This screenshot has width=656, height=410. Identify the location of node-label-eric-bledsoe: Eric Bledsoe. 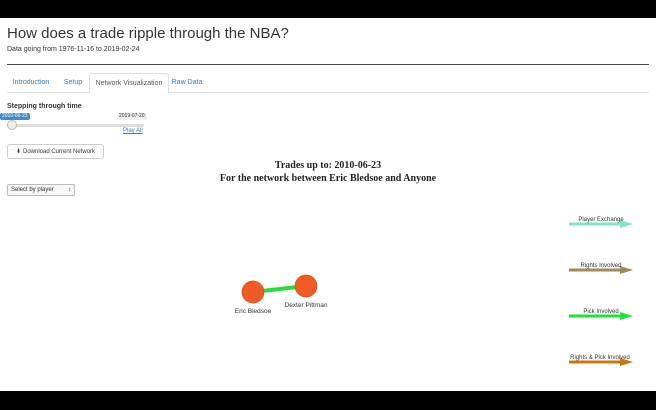
(253, 311).